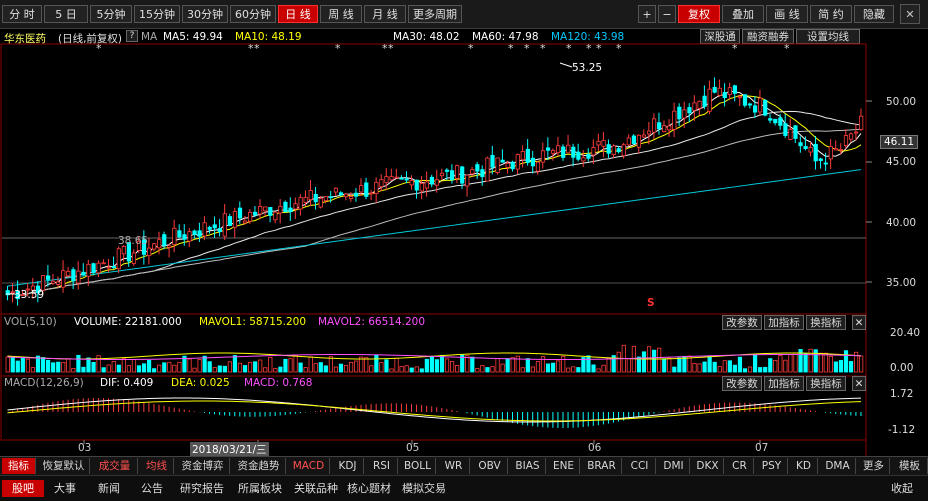 This screenshot has height=501, width=928. What do you see at coordinates (564, 466) in the screenshot?
I see `indicator-tab: ENE` at bounding box center [564, 466].